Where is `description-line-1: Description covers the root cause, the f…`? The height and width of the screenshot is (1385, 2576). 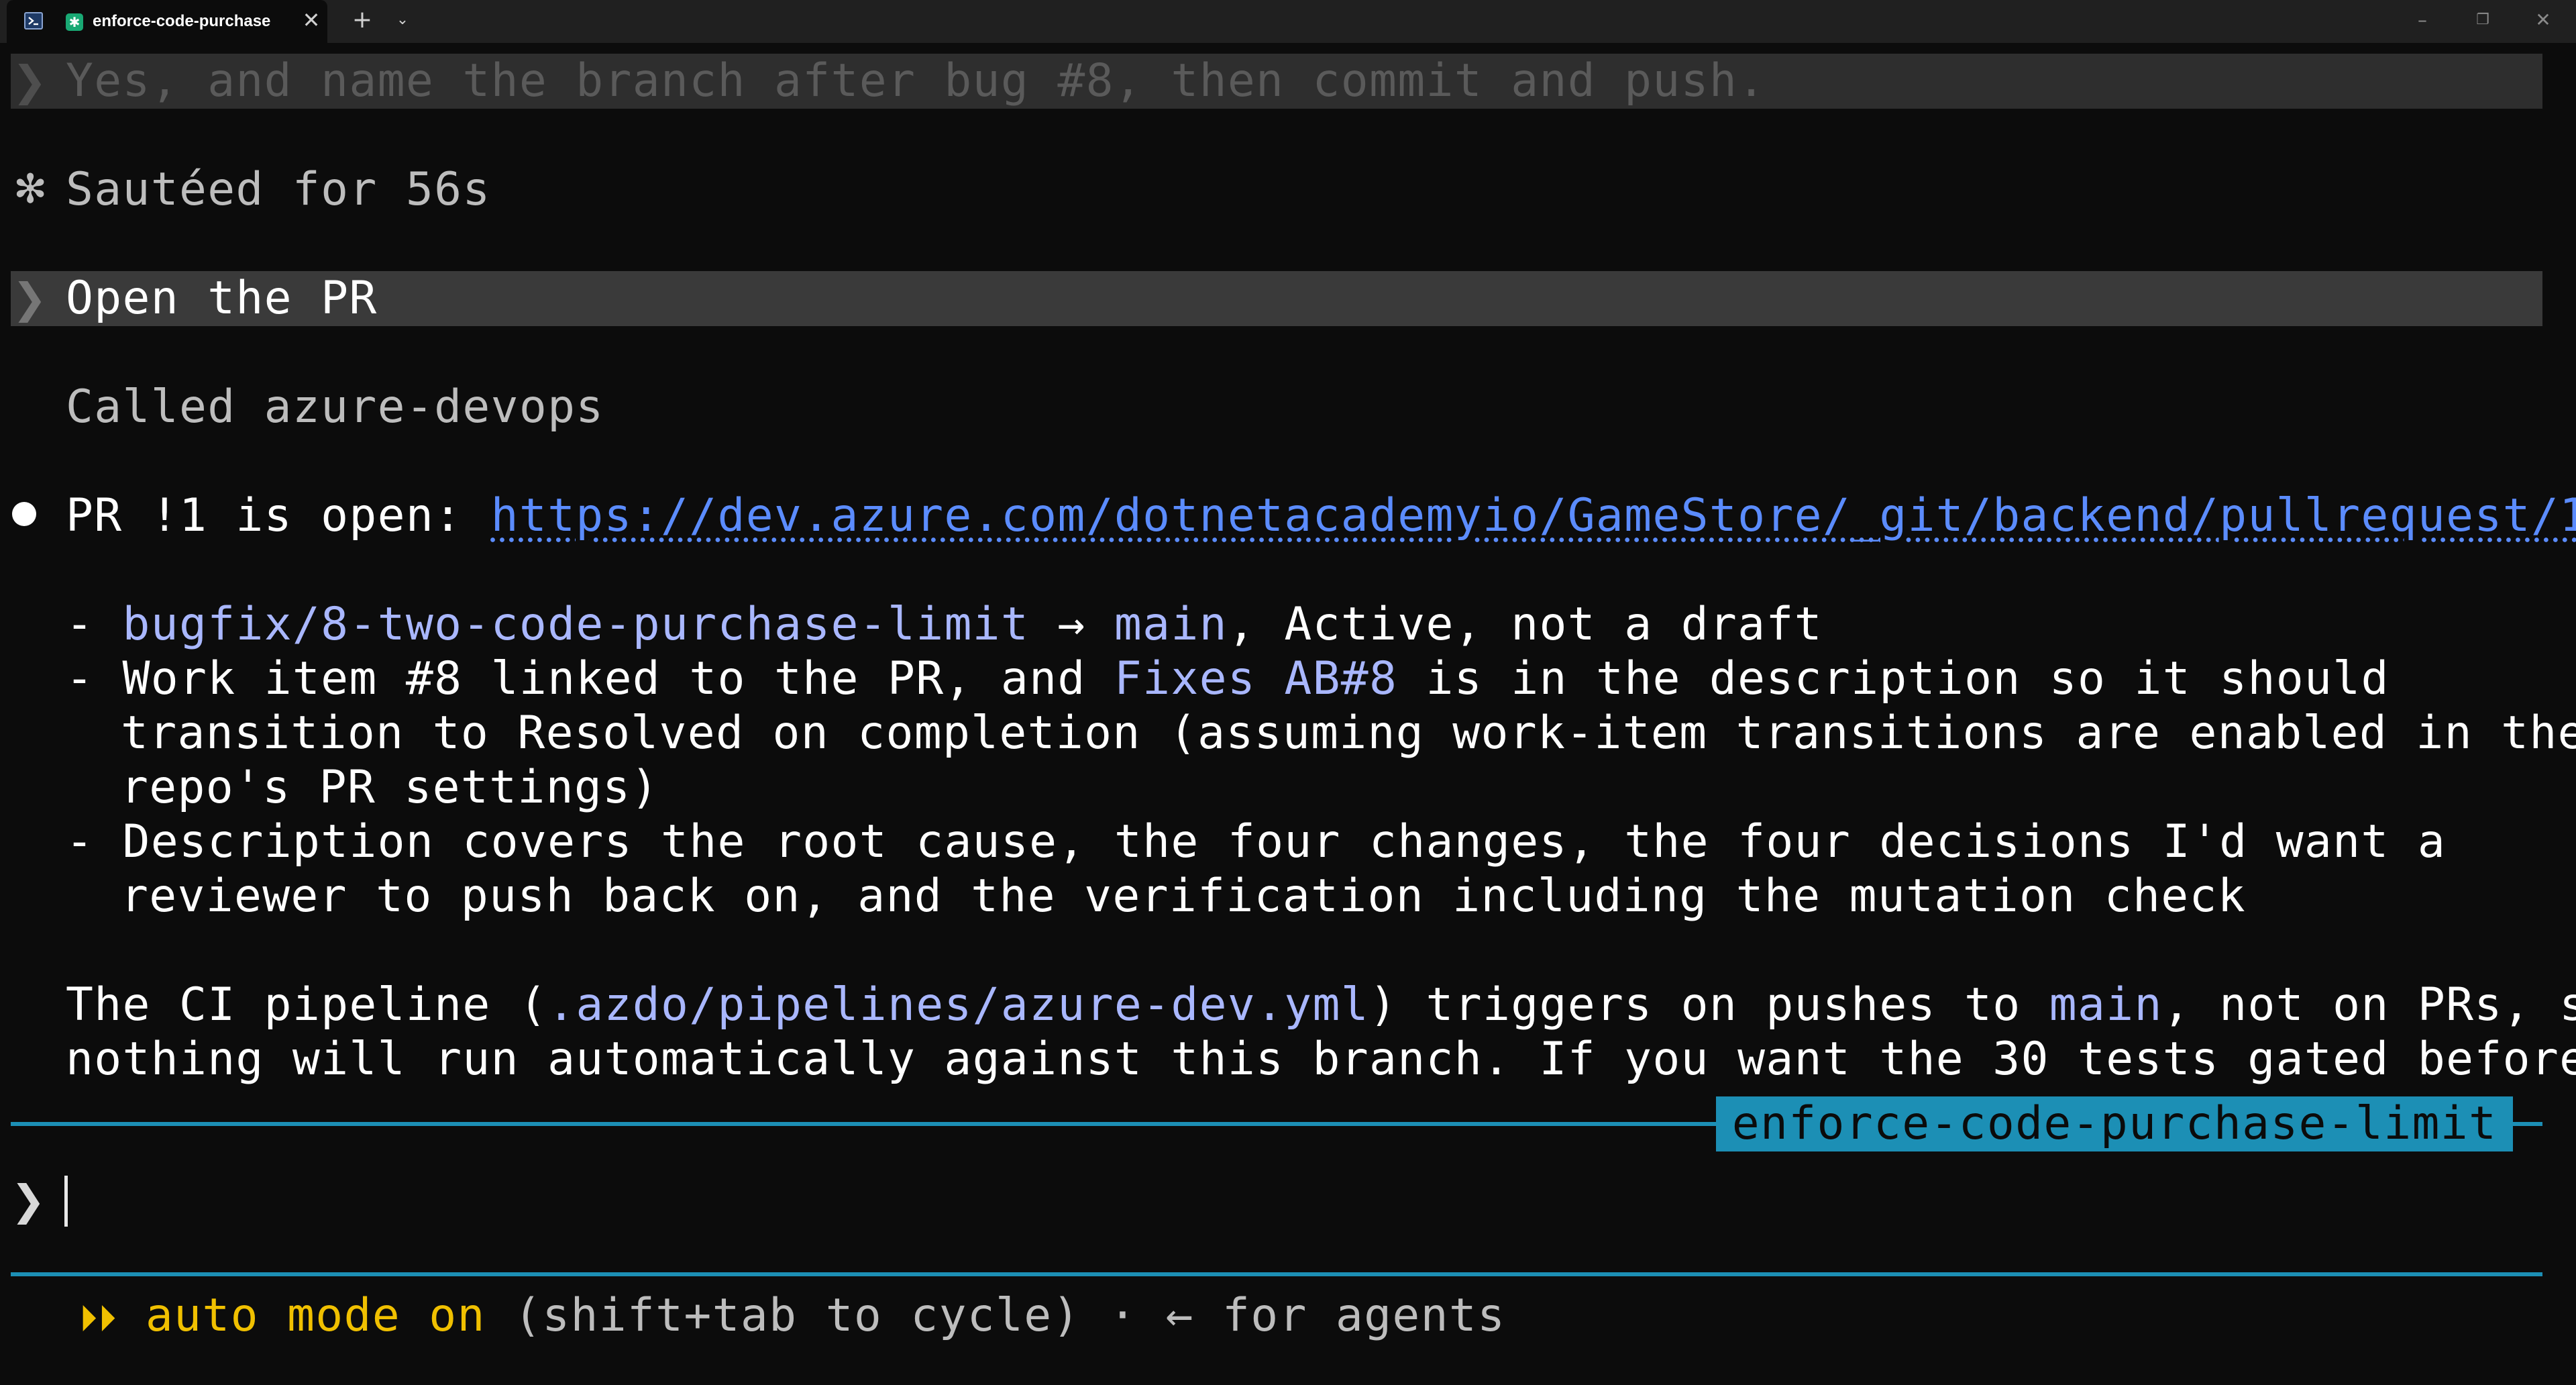 description-line-1: Description covers the root cause, the f… is located at coordinates (1284, 841).